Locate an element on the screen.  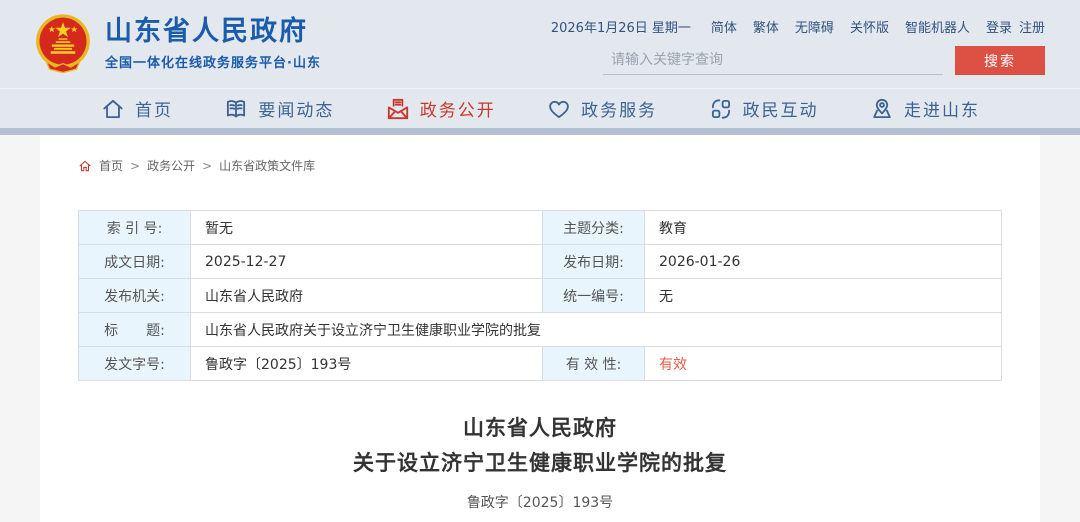
meta-value-index-number: 暂无 is located at coordinates (366, 227).